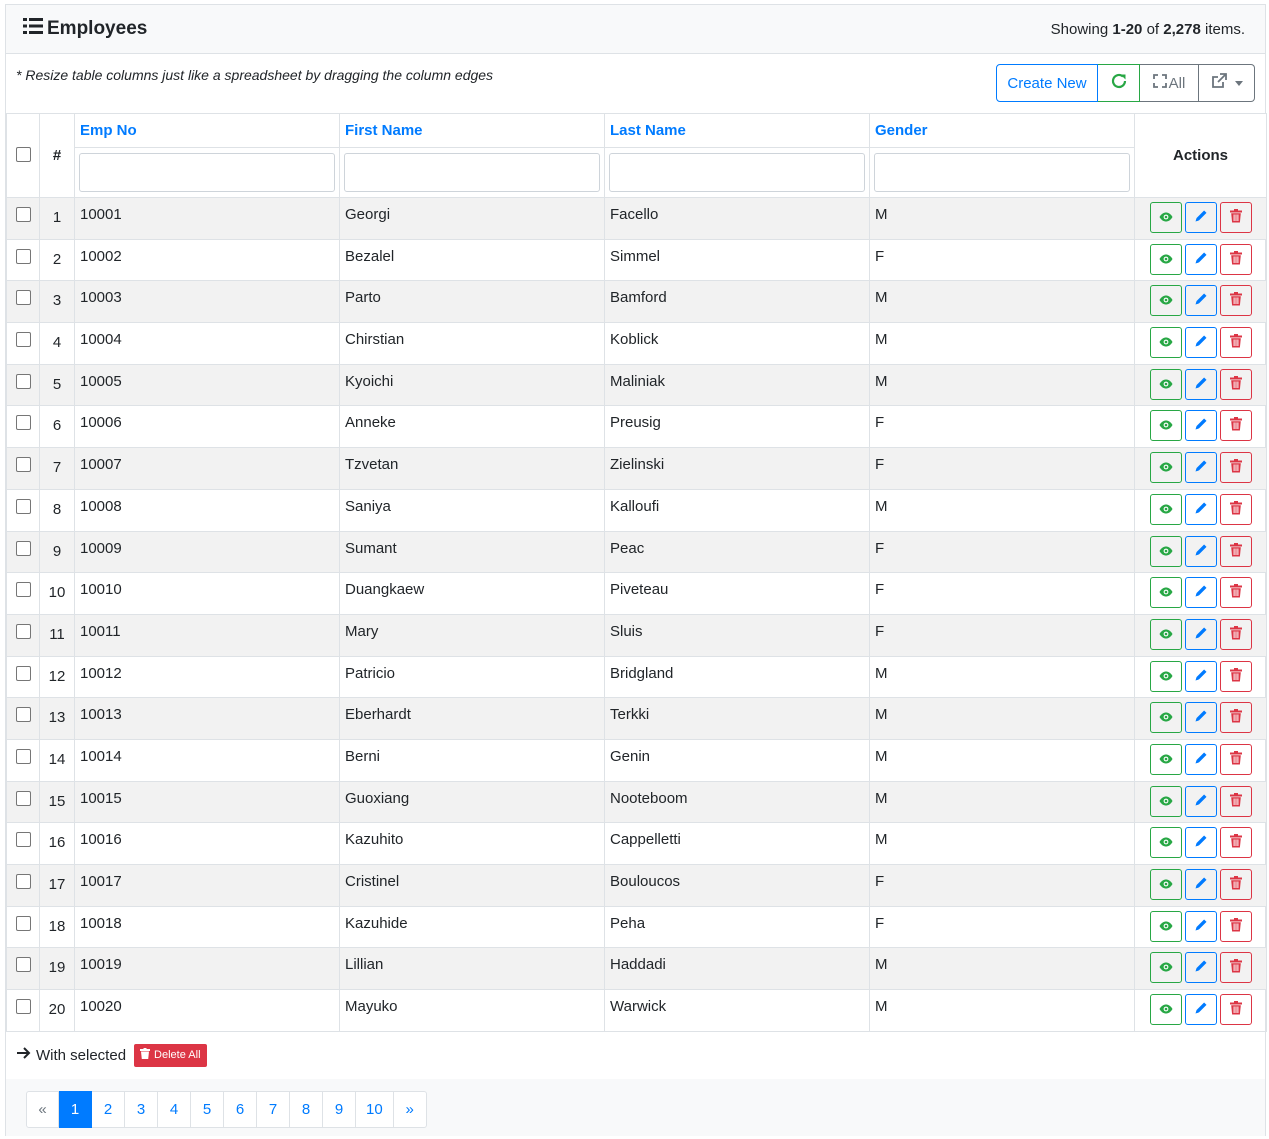 Image resolution: width=1269 pixels, height=1139 pixels. What do you see at coordinates (1169, 83) in the screenshot?
I see `show-all-button: All` at bounding box center [1169, 83].